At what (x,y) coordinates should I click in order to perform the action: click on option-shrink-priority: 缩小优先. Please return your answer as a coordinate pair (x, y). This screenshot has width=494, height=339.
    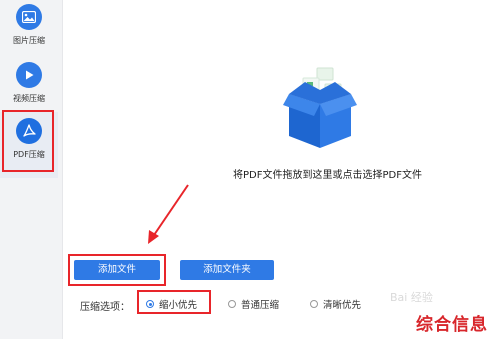
    Looking at the image, I should click on (171, 304).